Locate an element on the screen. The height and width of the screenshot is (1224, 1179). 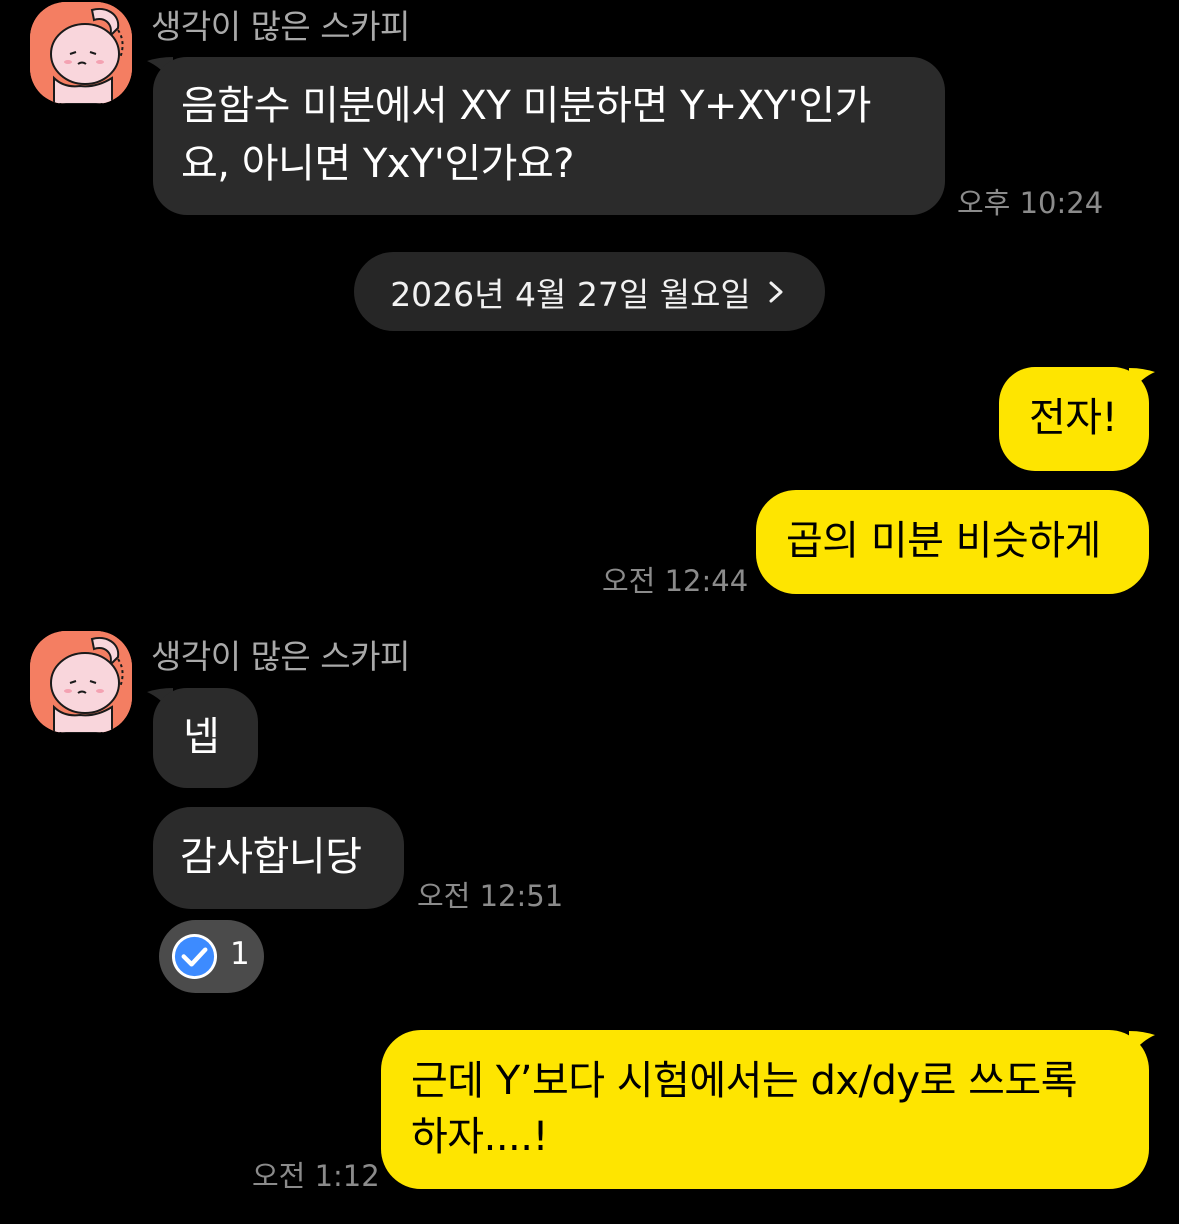
message-time: 오전 12:51 is located at coordinates (490, 896).